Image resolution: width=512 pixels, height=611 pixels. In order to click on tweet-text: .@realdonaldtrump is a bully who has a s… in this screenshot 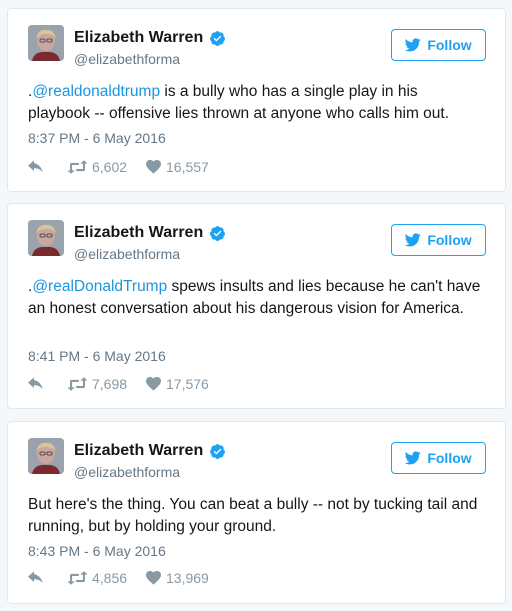, I will do `click(254, 103)`.